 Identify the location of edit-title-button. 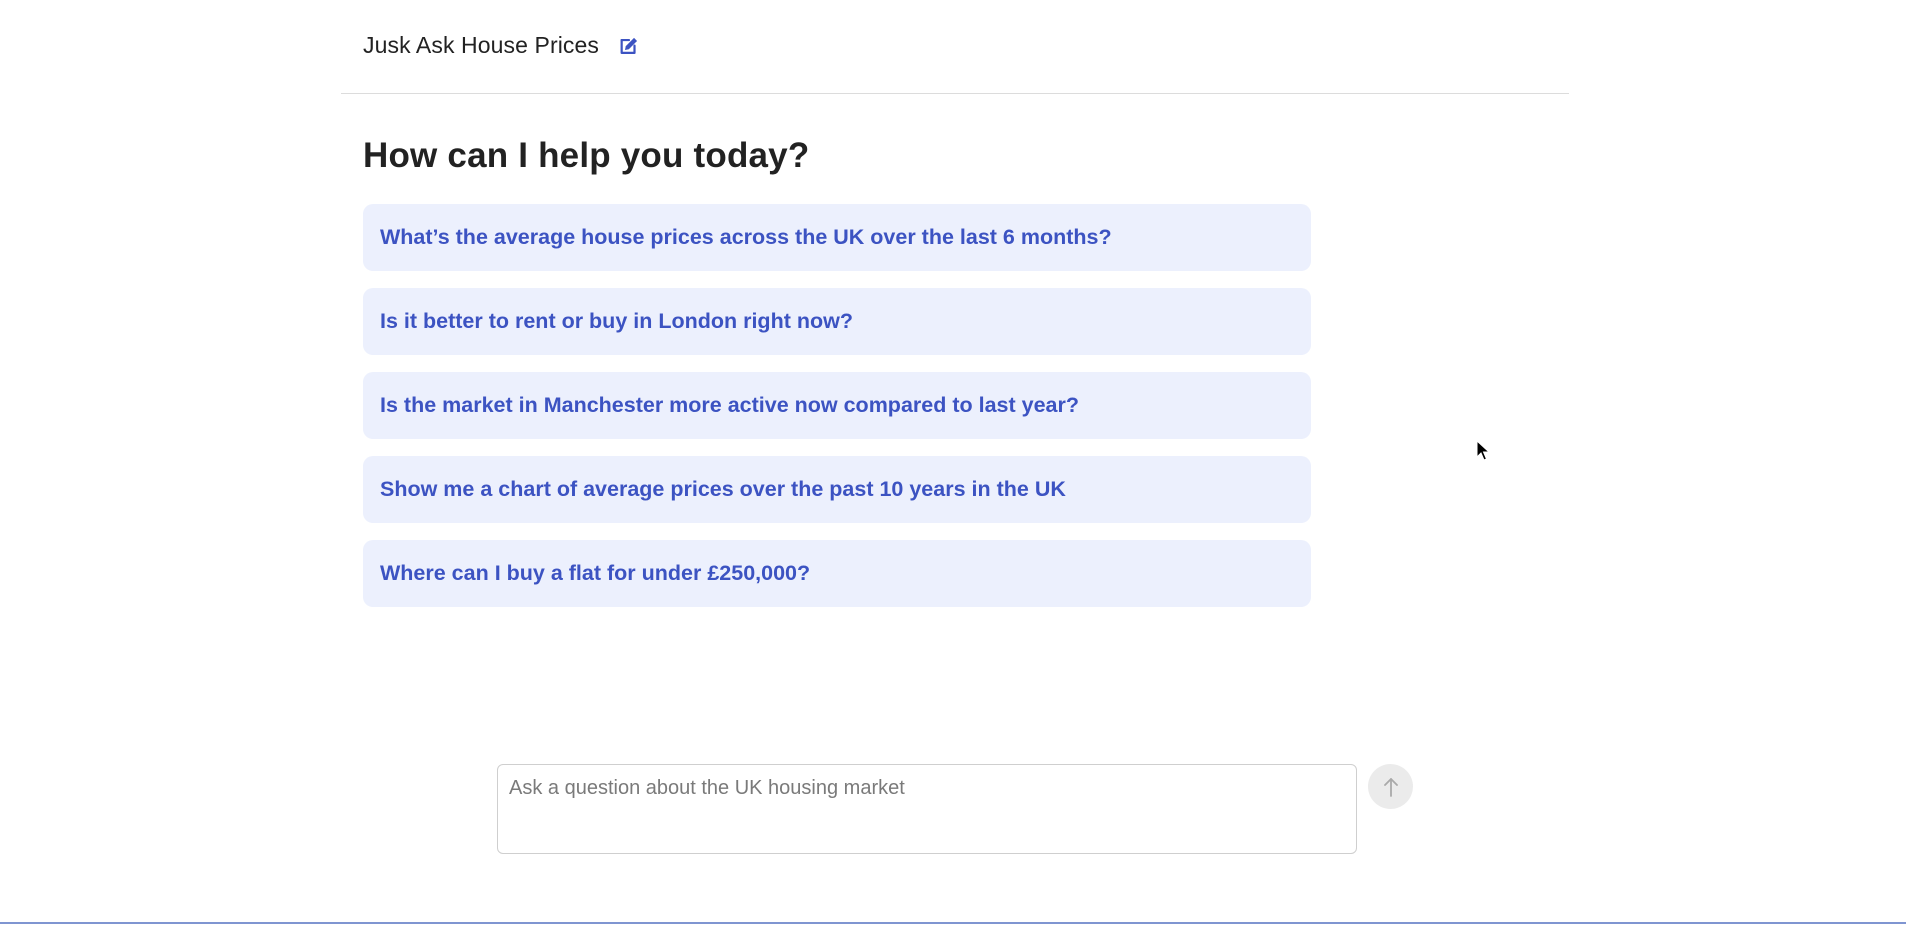
(629, 46).